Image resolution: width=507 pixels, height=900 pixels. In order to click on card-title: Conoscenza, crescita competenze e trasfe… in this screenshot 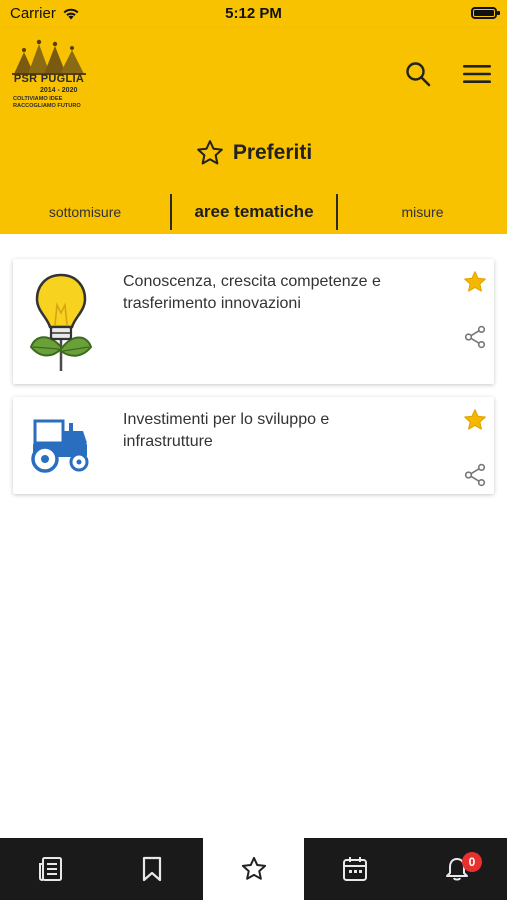, I will do `click(252, 292)`.